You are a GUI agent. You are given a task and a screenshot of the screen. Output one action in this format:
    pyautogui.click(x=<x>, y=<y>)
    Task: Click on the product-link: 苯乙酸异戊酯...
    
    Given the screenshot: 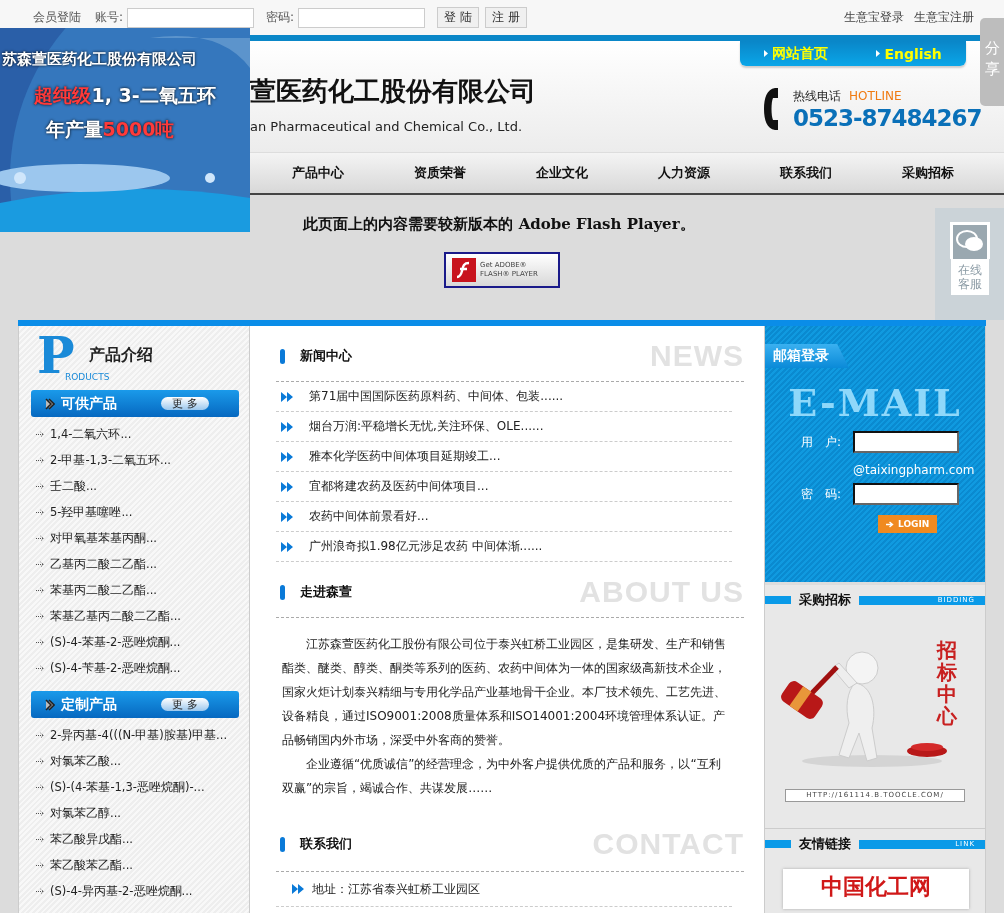 What is the action you would take?
    pyautogui.click(x=91, y=839)
    